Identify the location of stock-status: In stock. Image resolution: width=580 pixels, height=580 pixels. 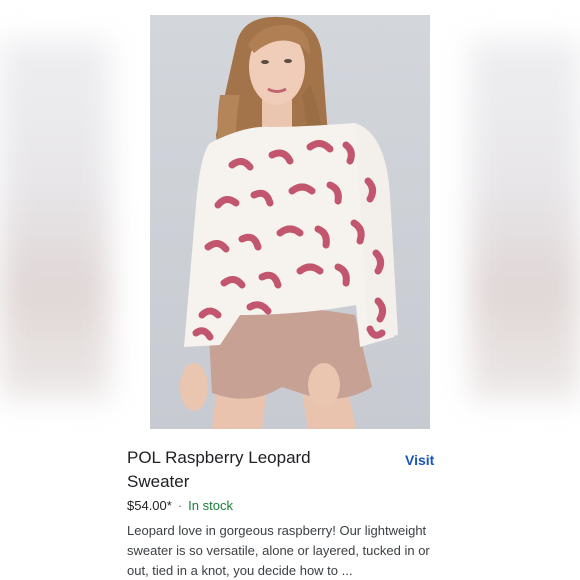
(210, 505).